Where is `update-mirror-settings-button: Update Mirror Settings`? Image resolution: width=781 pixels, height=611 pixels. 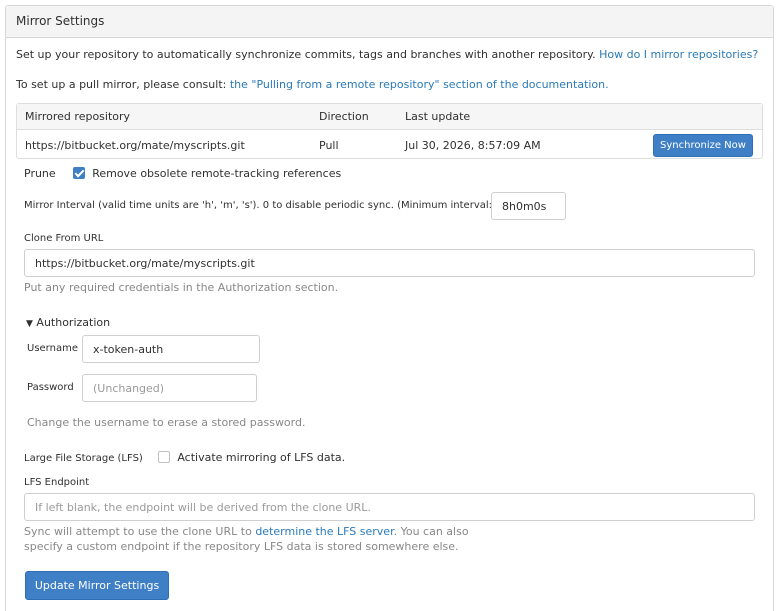 update-mirror-settings-button: Update Mirror Settings is located at coordinates (97, 585).